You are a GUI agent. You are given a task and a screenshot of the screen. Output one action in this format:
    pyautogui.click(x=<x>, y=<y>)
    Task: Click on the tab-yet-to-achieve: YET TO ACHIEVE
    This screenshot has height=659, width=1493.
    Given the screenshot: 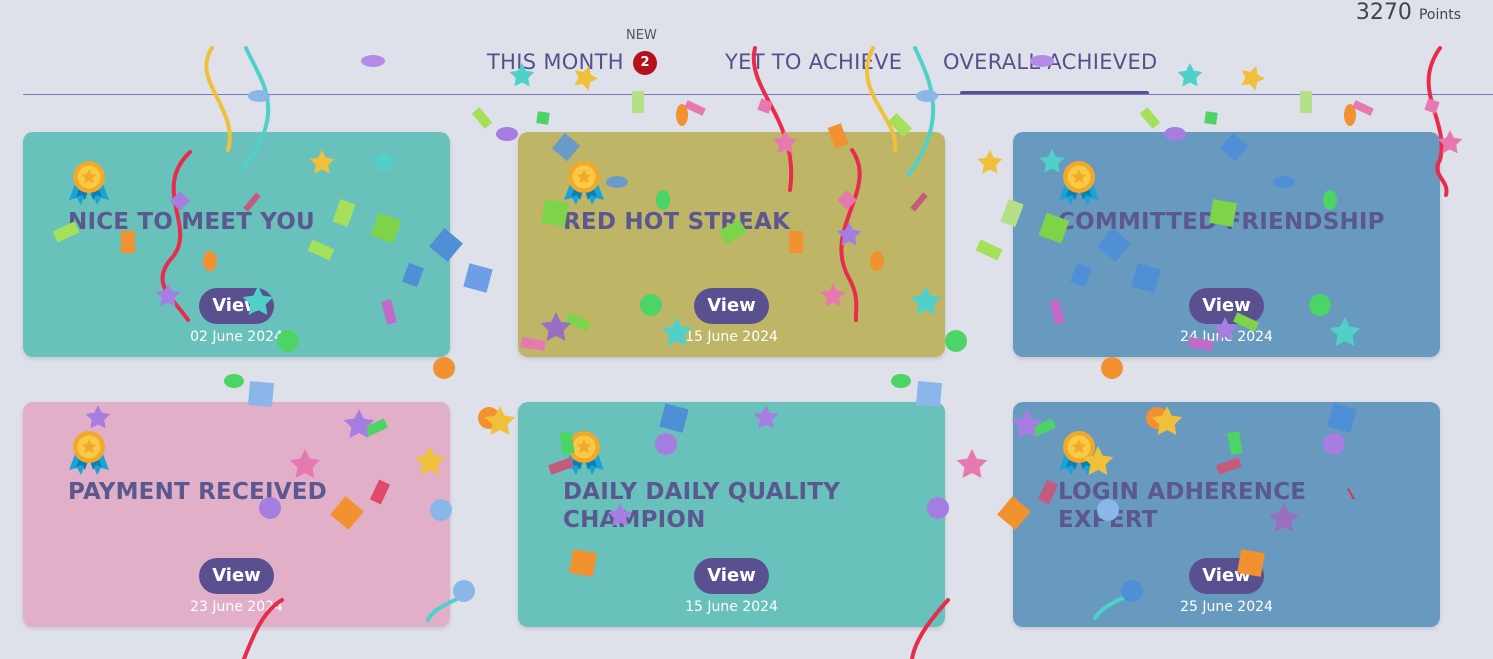 What is the action you would take?
    pyautogui.click(x=813, y=62)
    